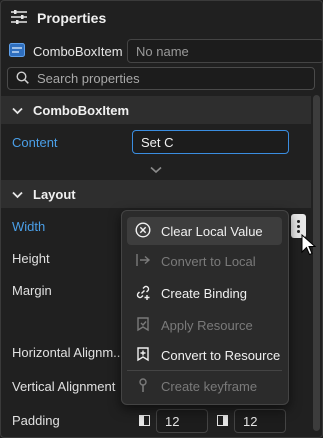 The height and width of the screenshot is (438, 323). I want to click on scrollbar, so click(316, 263).